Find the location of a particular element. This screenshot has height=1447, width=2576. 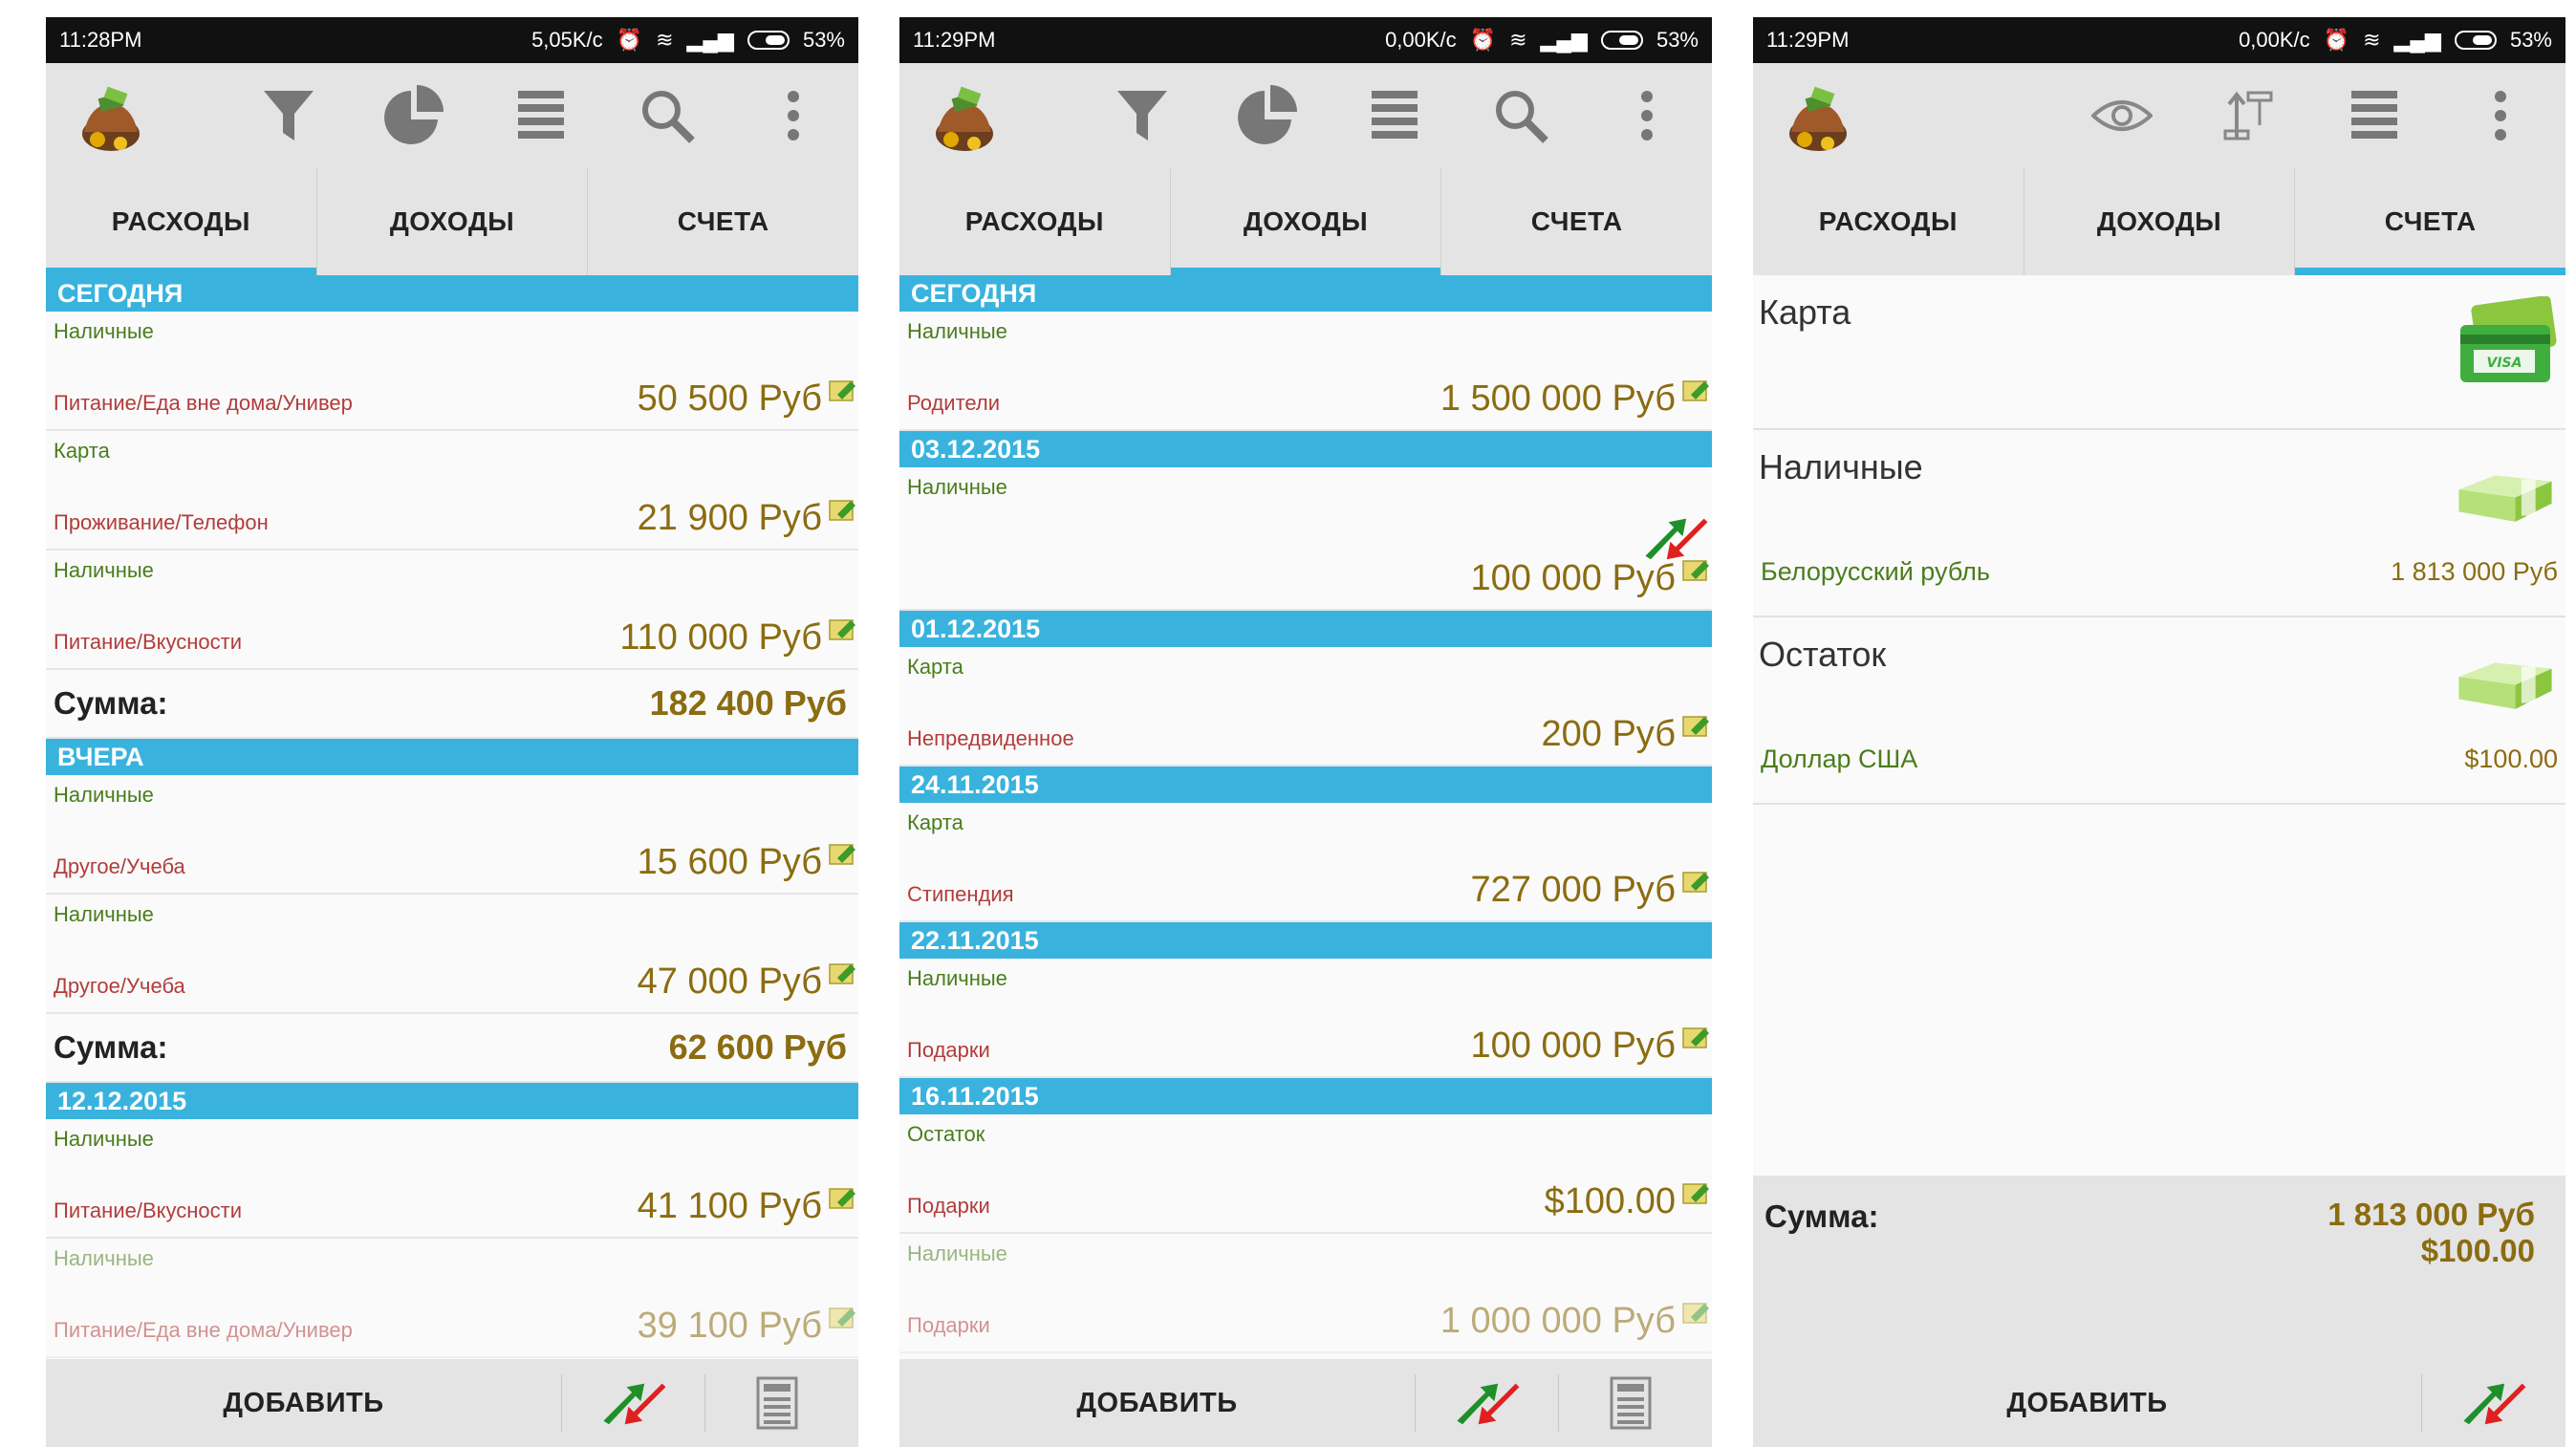

day-sum: Сумма: 62 600 Руб is located at coordinates (452, 1048).